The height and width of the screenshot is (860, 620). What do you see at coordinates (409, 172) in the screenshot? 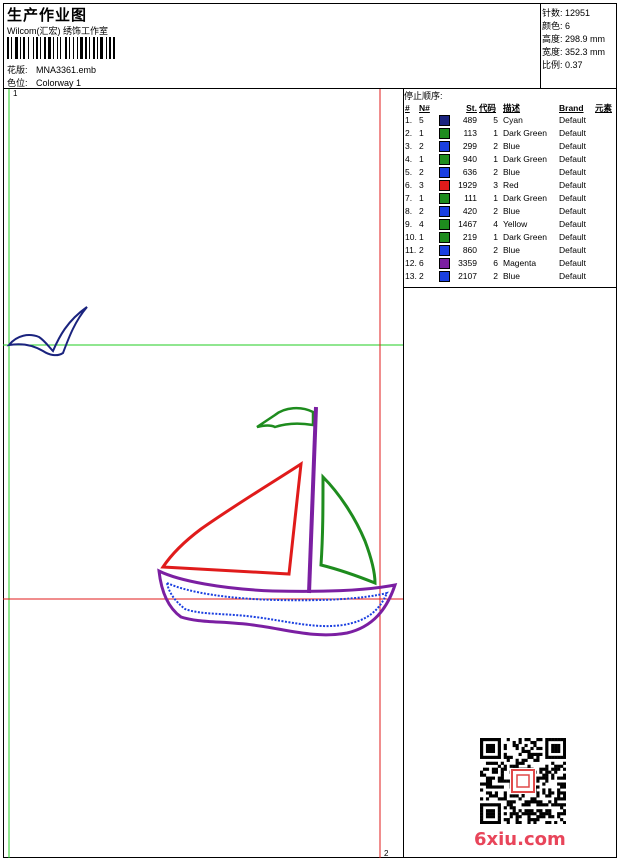
I see `row-index: 5.` at bounding box center [409, 172].